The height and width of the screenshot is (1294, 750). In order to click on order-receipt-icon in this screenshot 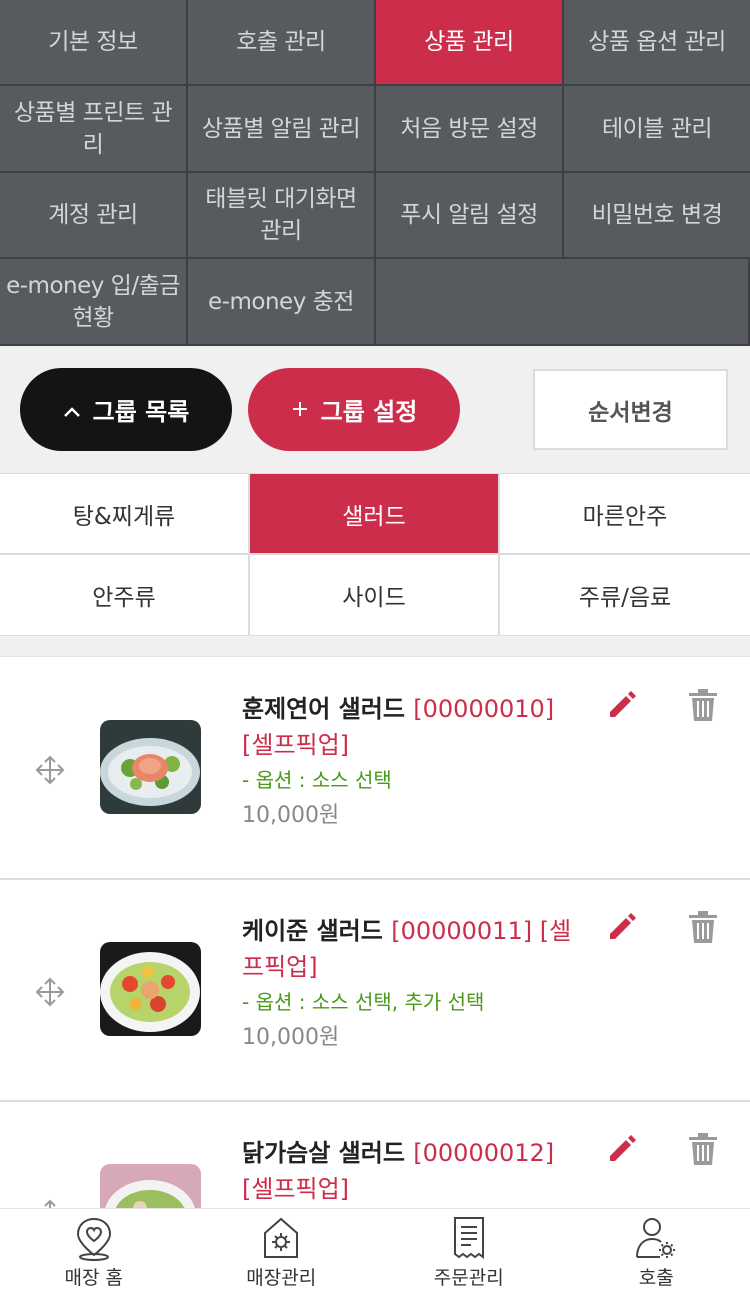, I will do `click(468, 1238)`.